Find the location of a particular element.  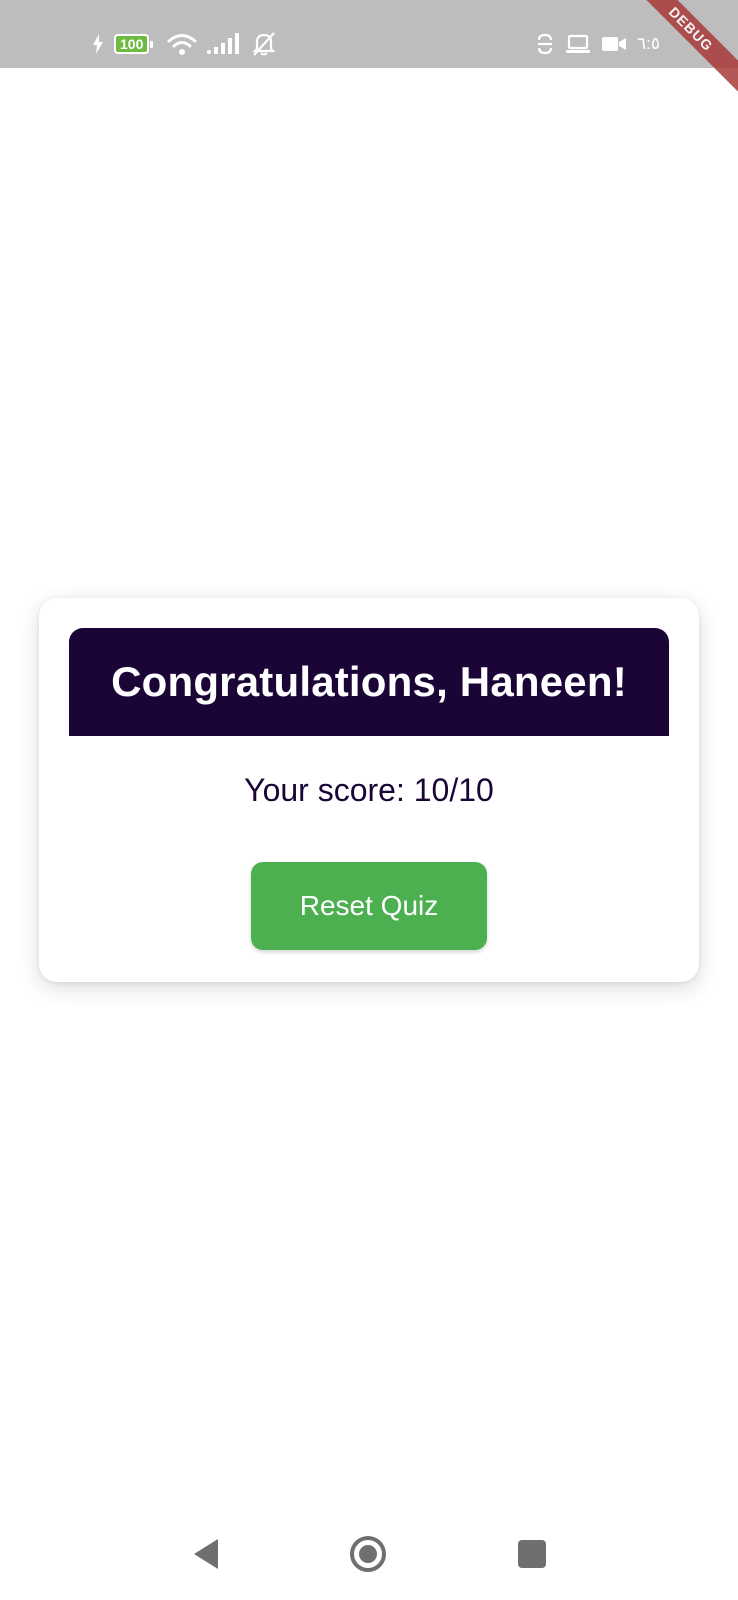

status-bar-left: 100 is located at coordinates (184, 44).